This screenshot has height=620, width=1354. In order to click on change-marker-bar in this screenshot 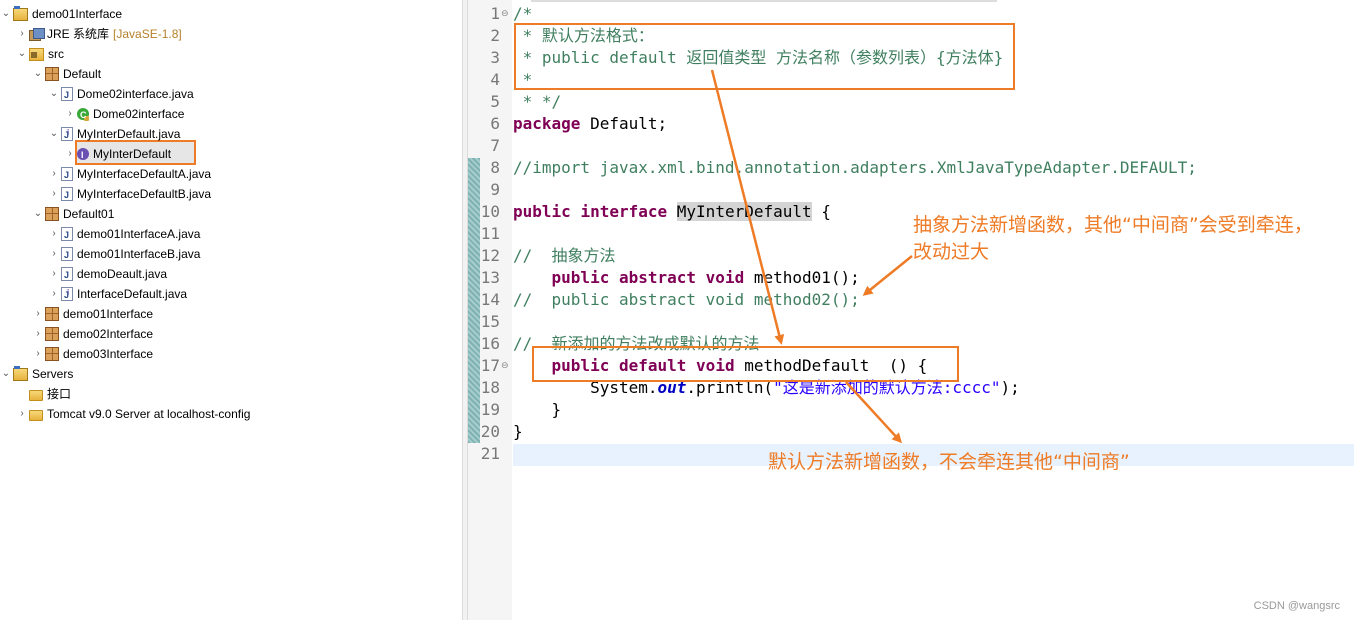, I will do `click(474, 300)`.